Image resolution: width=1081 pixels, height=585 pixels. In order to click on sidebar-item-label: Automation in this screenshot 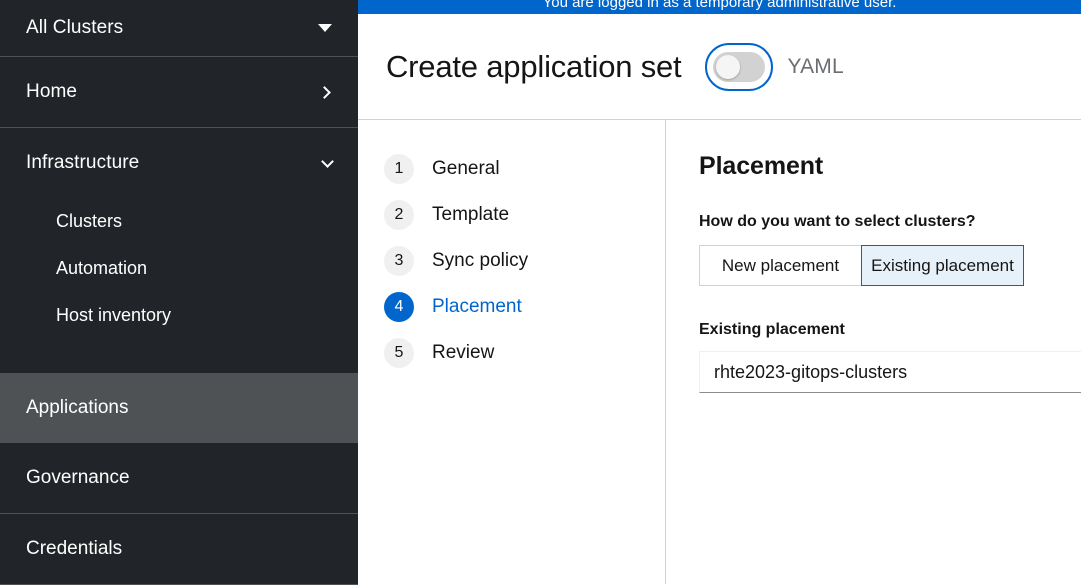, I will do `click(102, 268)`.